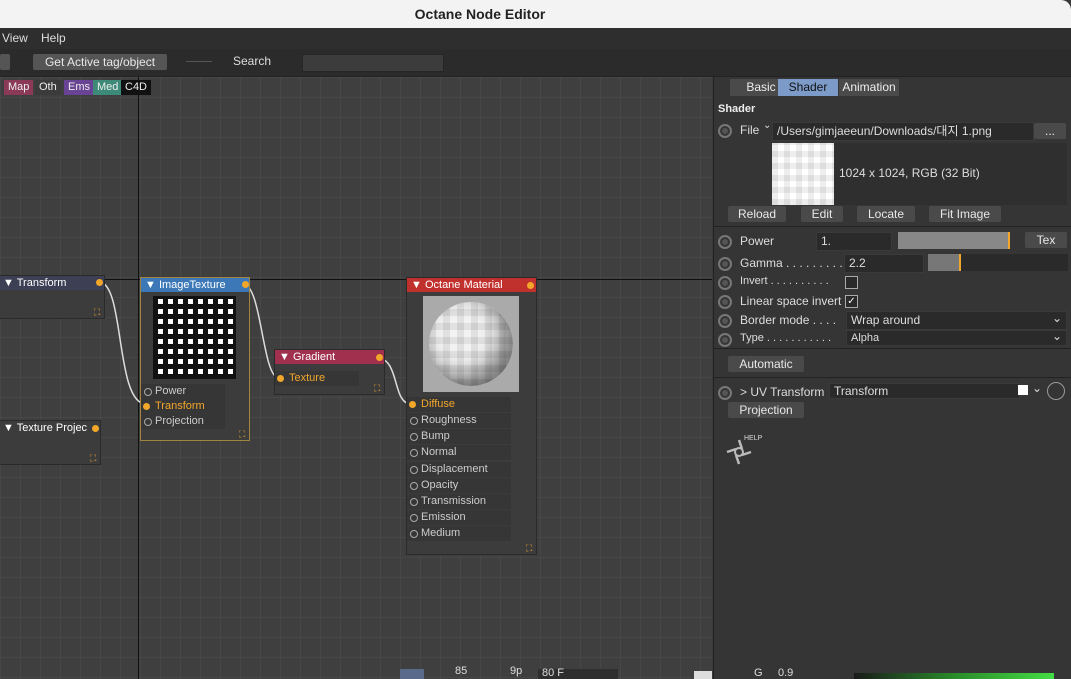 The height and width of the screenshot is (679, 1071). Describe the element at coordinates (788, 320) in the screenshot. I see `border-label: Border mode . . . .` at that location.